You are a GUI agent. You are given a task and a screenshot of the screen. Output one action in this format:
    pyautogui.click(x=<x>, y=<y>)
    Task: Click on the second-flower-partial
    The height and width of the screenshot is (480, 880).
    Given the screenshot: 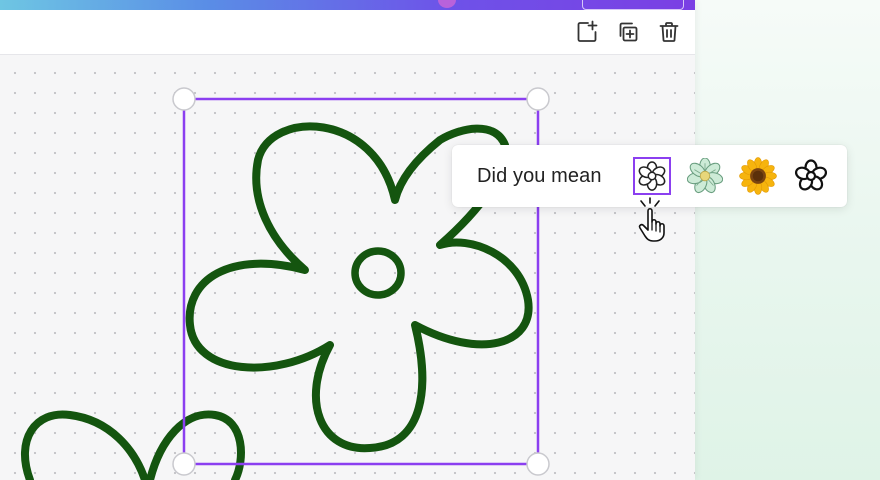 What is the action you would take?
    pyautogui.click(x=133, y=445)
    